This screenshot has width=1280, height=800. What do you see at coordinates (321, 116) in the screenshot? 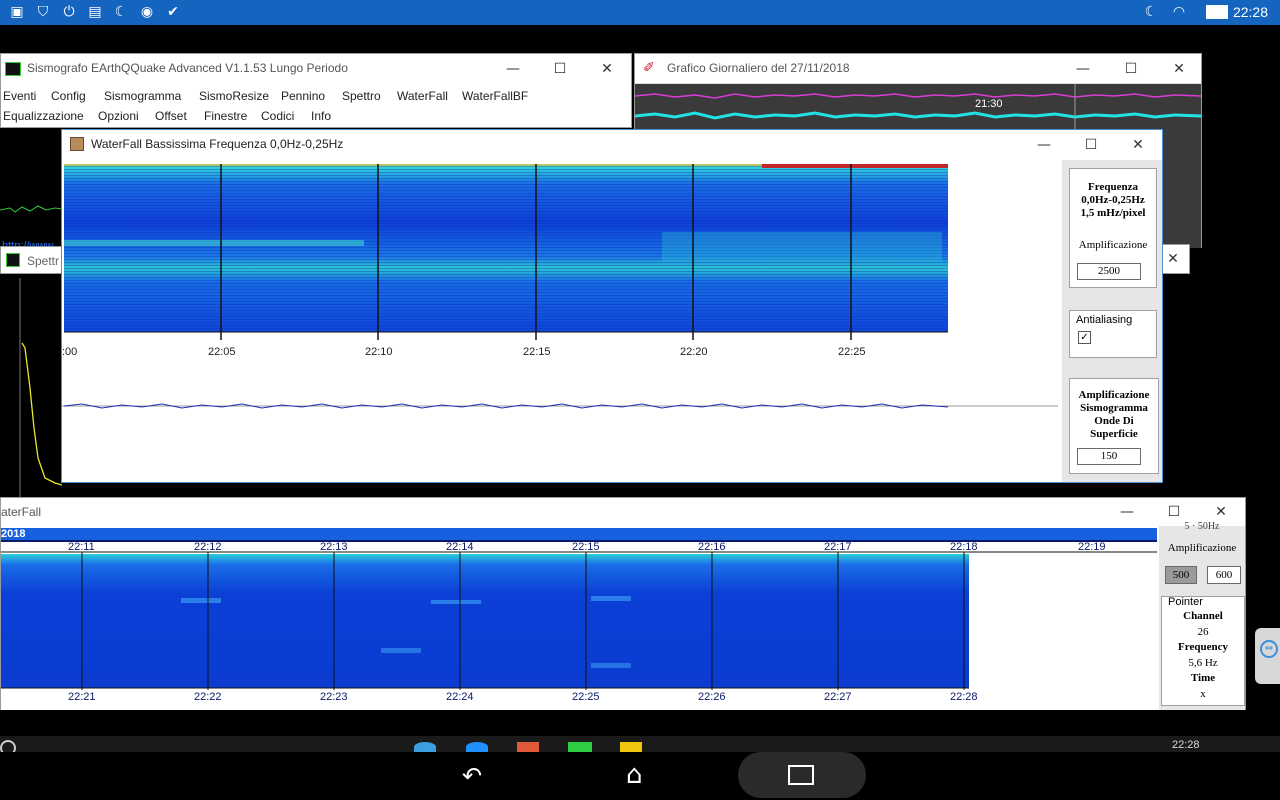
I see `menu-info: Info` at bounding box center [321, 116].